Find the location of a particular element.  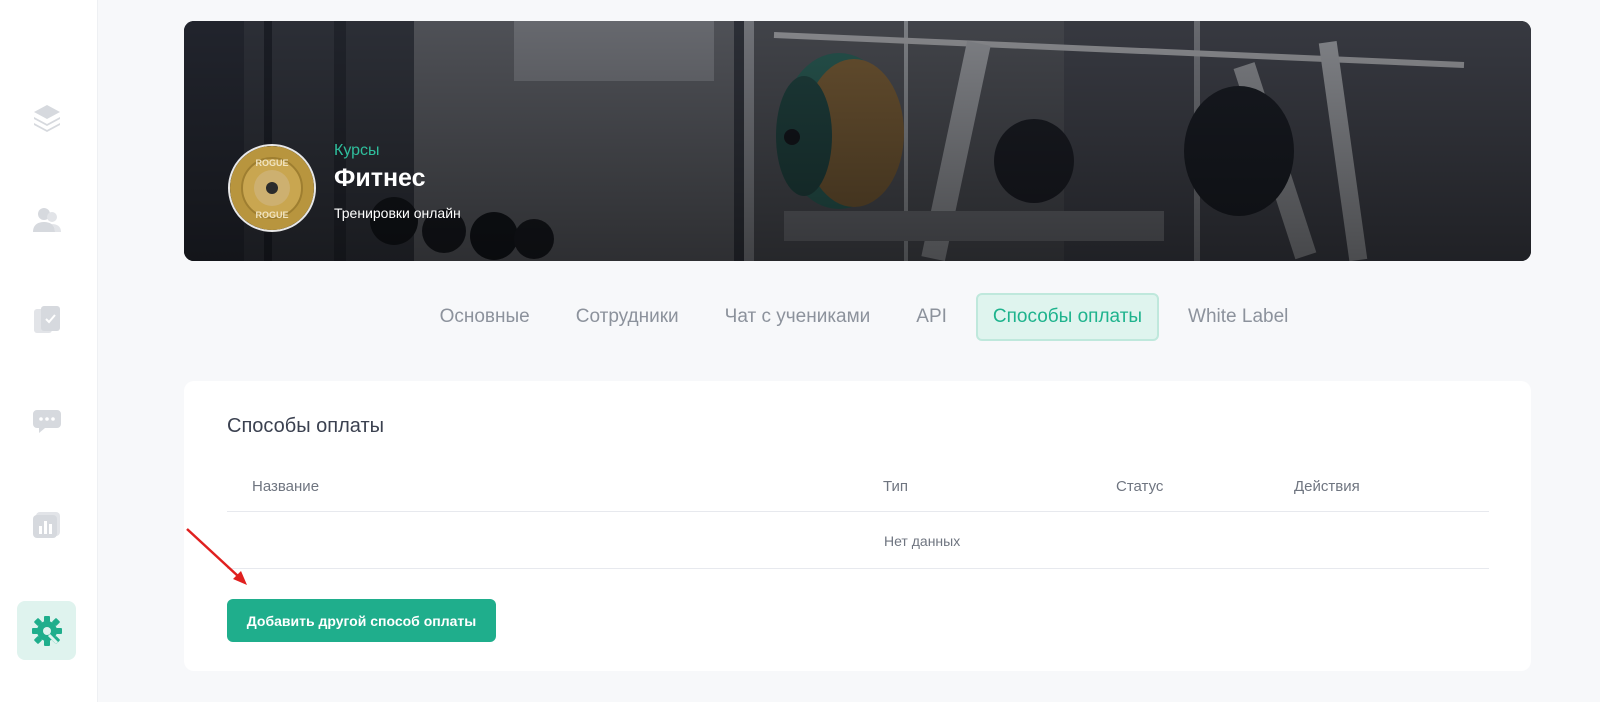

course-subtitle: Тренировки онлайн is located at coordinates (397, 213).